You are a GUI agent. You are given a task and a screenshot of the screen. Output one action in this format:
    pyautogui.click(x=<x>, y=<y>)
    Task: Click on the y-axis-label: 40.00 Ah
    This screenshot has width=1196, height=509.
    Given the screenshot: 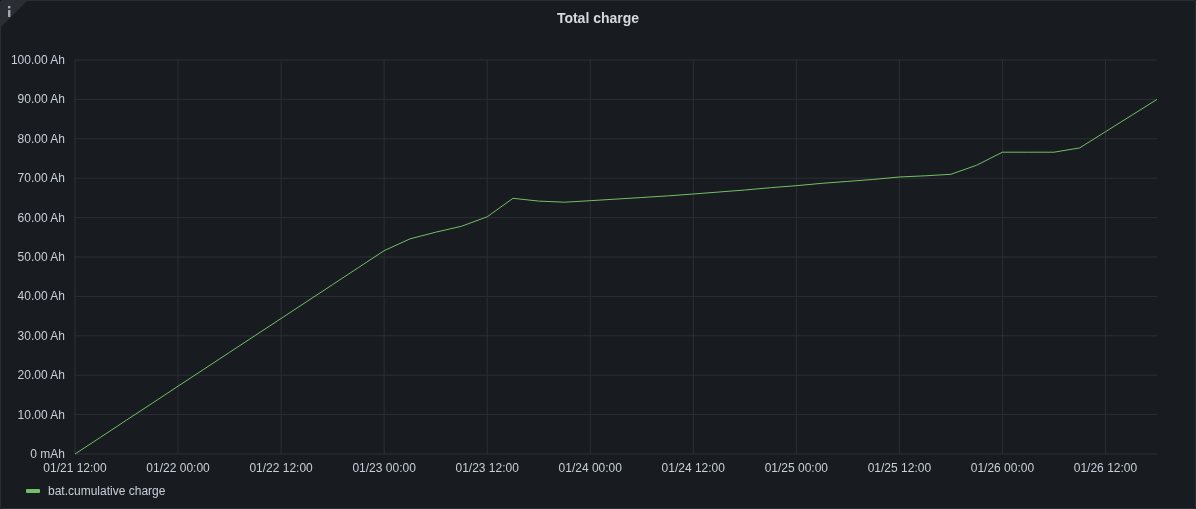 What is the action you would take?
    pyautogui.click(x=41, y=296)
    